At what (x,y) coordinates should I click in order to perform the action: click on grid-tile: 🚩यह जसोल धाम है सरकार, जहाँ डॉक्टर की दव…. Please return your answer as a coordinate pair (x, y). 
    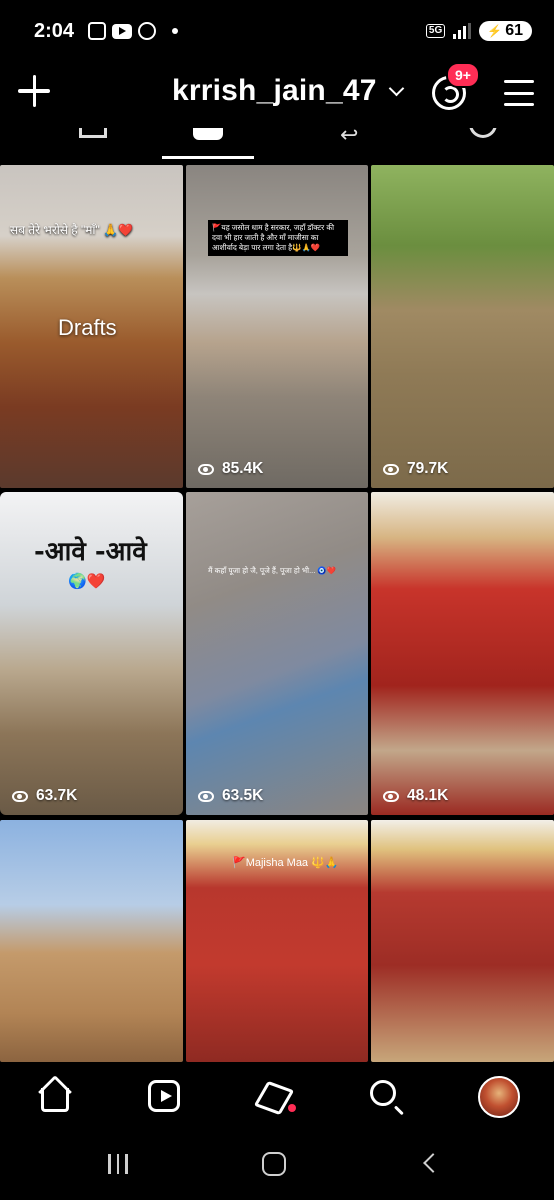
    Looking at the image, I should click on (277, 326).